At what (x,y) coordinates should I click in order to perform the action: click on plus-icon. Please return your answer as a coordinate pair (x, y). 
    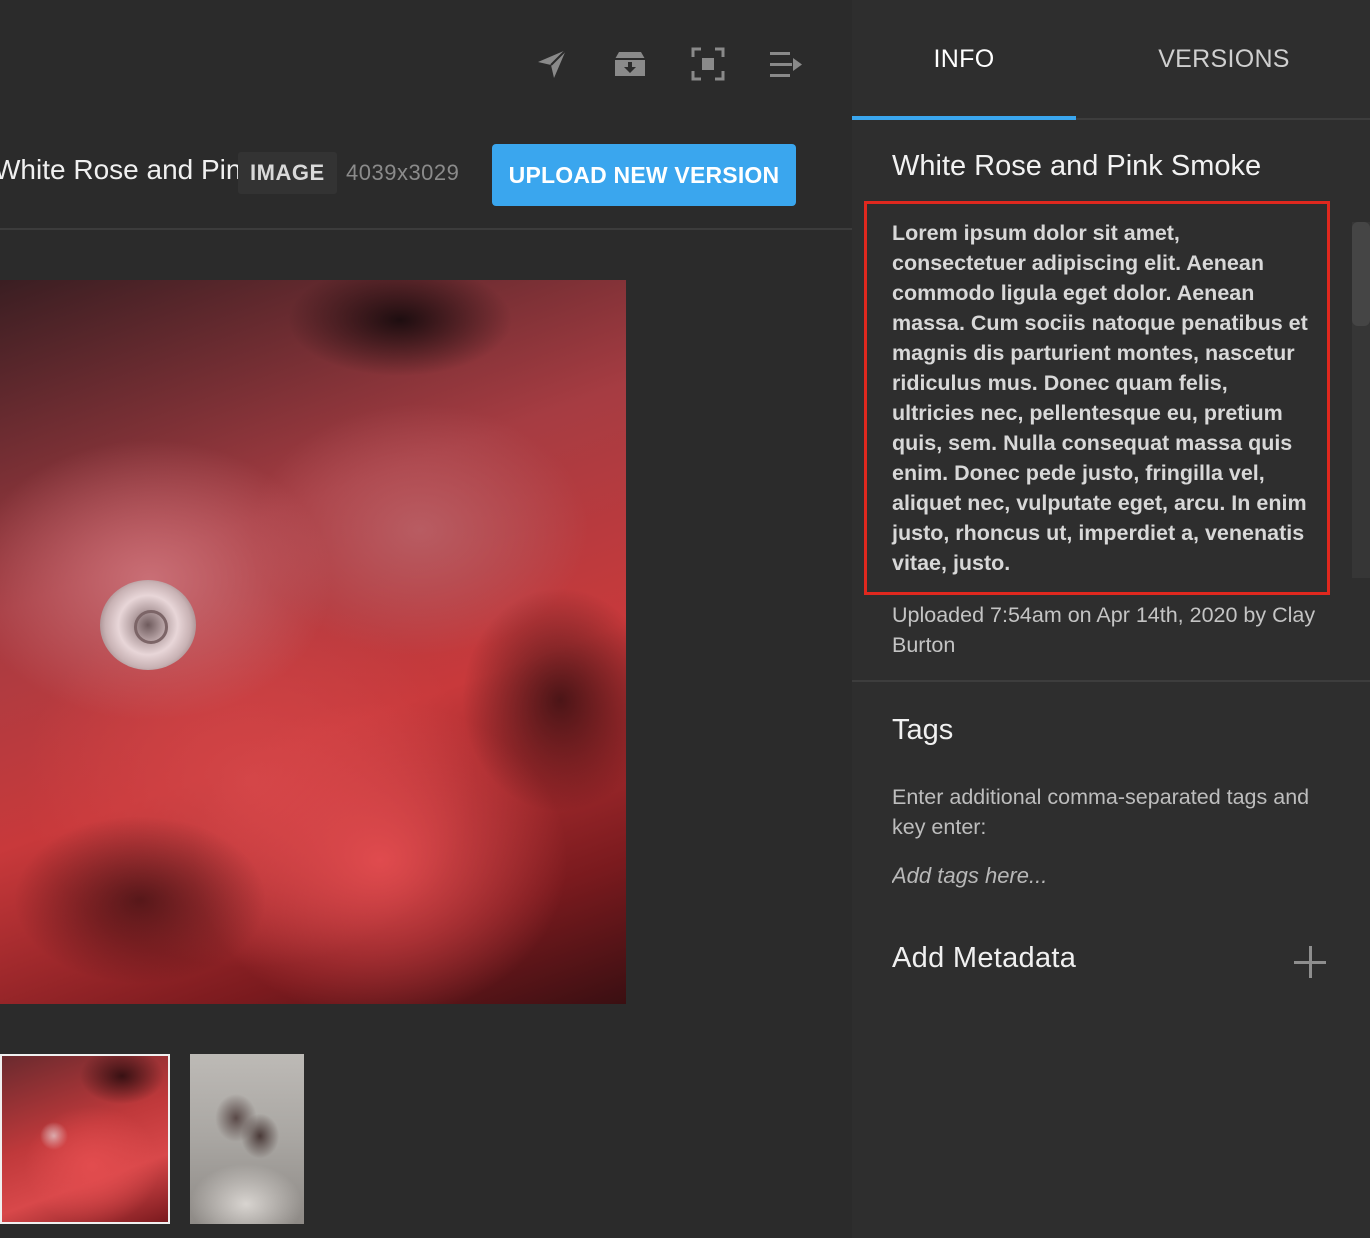
    Looking at the image, I should click on (1310, 962).